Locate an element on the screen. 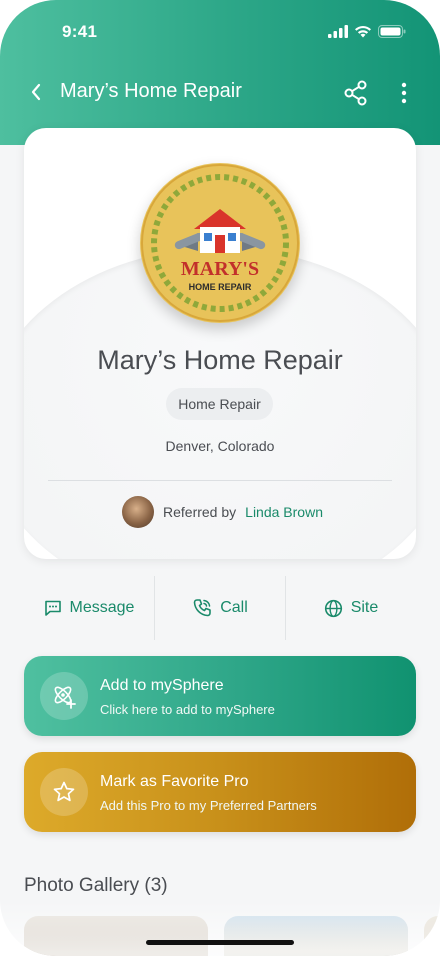 This screenshot has height=956, width=440. share-icon is located at coordinates (355, 93).